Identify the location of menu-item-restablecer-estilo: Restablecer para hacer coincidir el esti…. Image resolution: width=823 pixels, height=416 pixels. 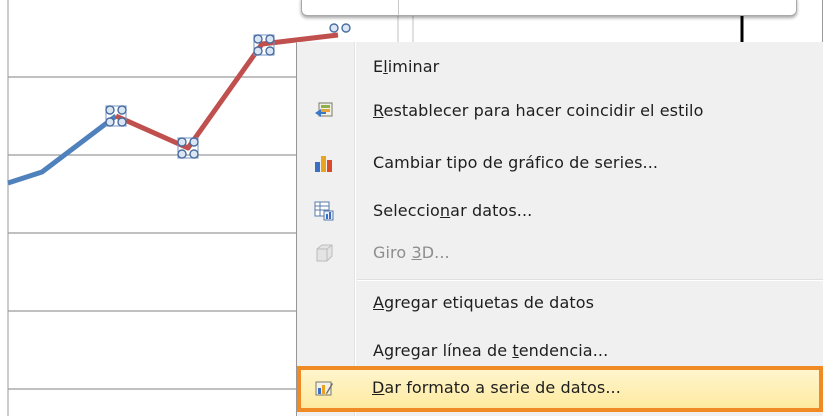
(560, 110).